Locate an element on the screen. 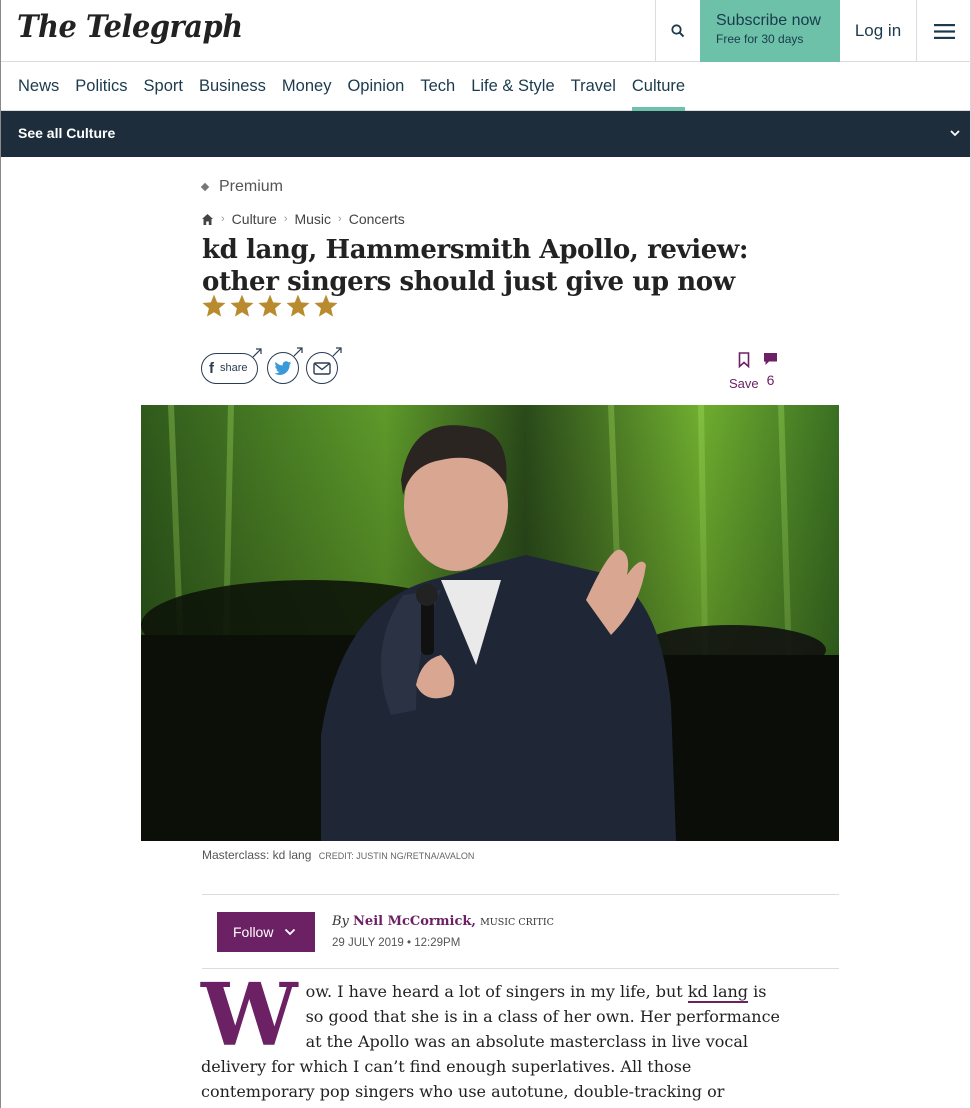 The image size is (971, 1108). login-link: Log in is located at coordinates (878, 31).